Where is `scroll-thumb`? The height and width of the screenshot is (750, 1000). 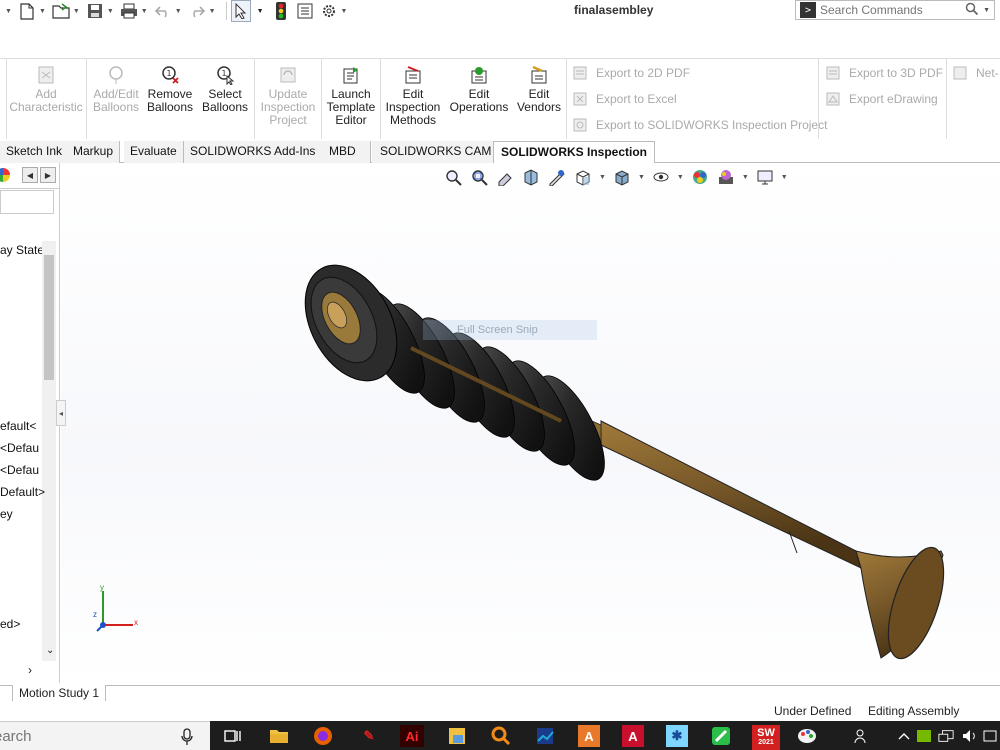
scroll-thumb is located at coordinates (49, 317).